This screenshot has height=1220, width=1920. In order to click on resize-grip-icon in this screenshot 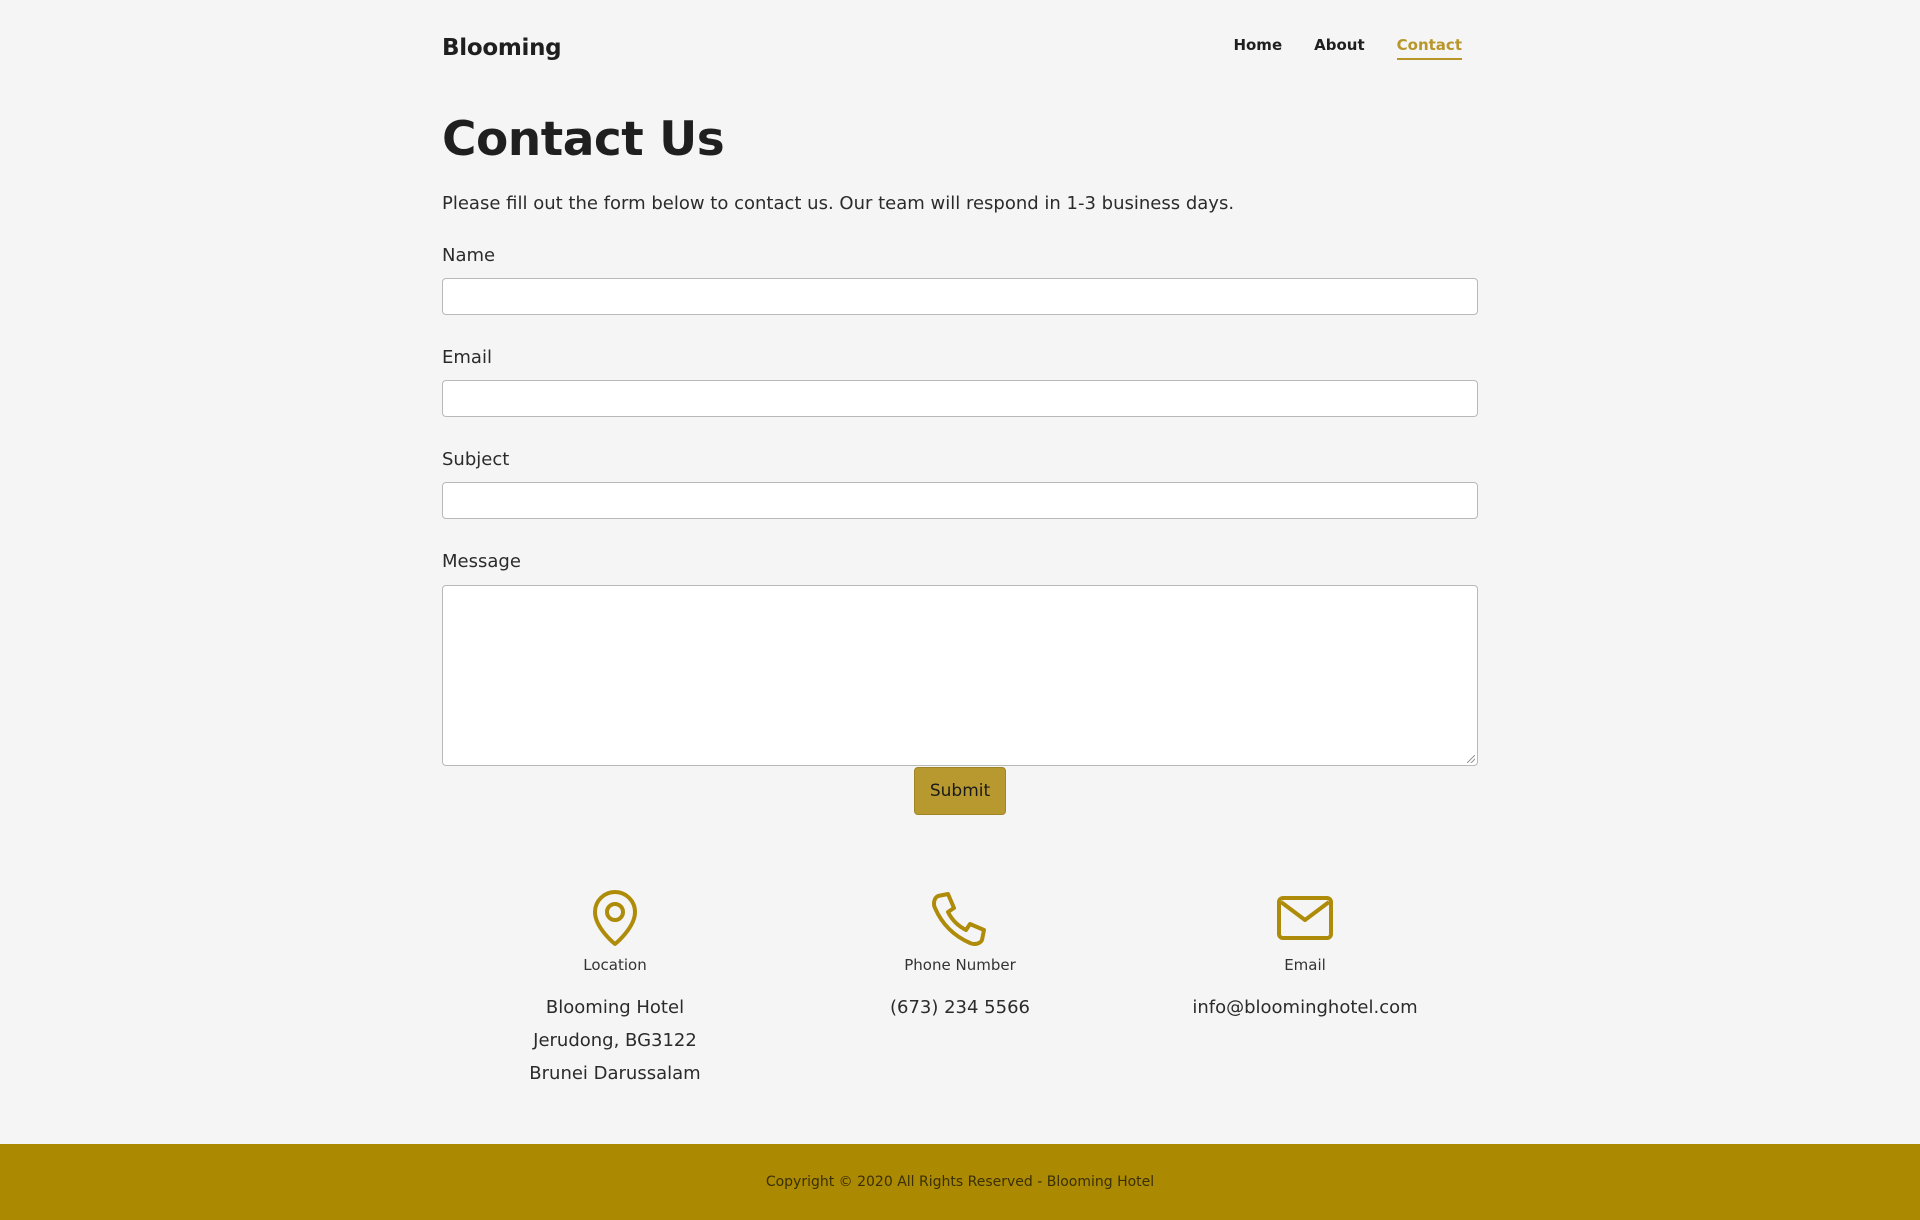, I will do `click(1471, 759)`.